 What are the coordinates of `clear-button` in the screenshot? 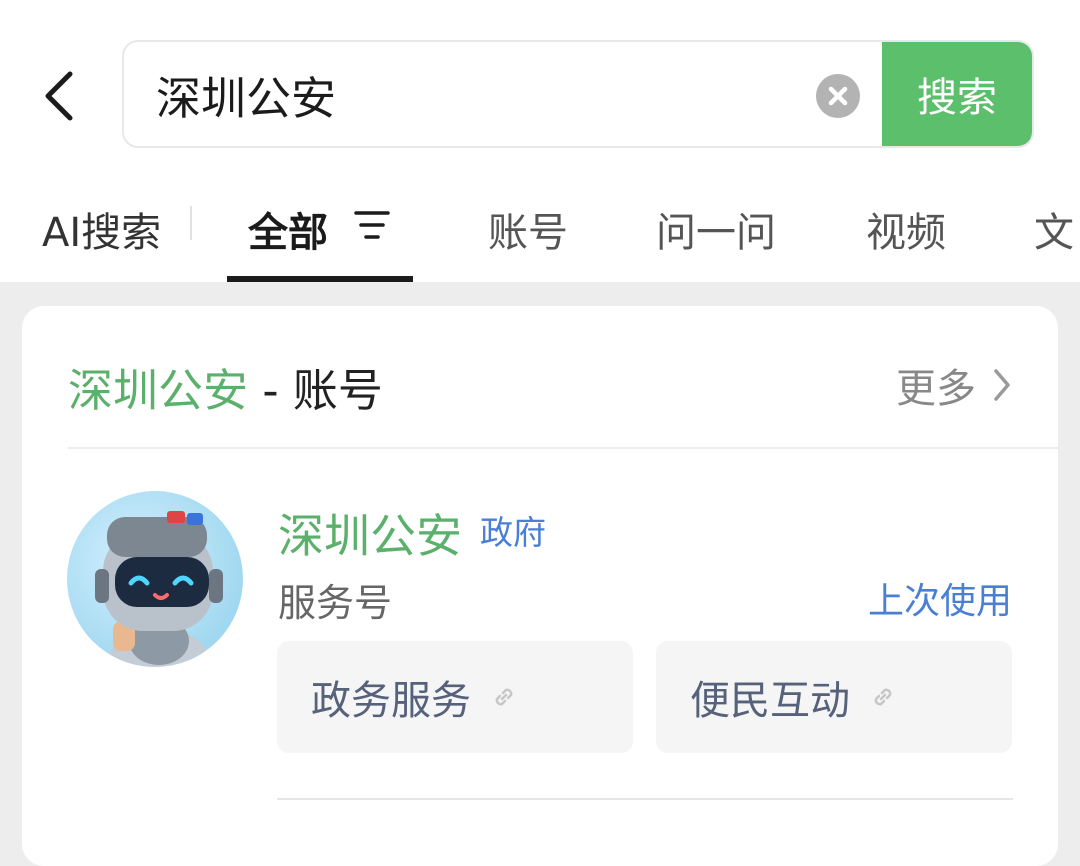 It's located at (838, 96).